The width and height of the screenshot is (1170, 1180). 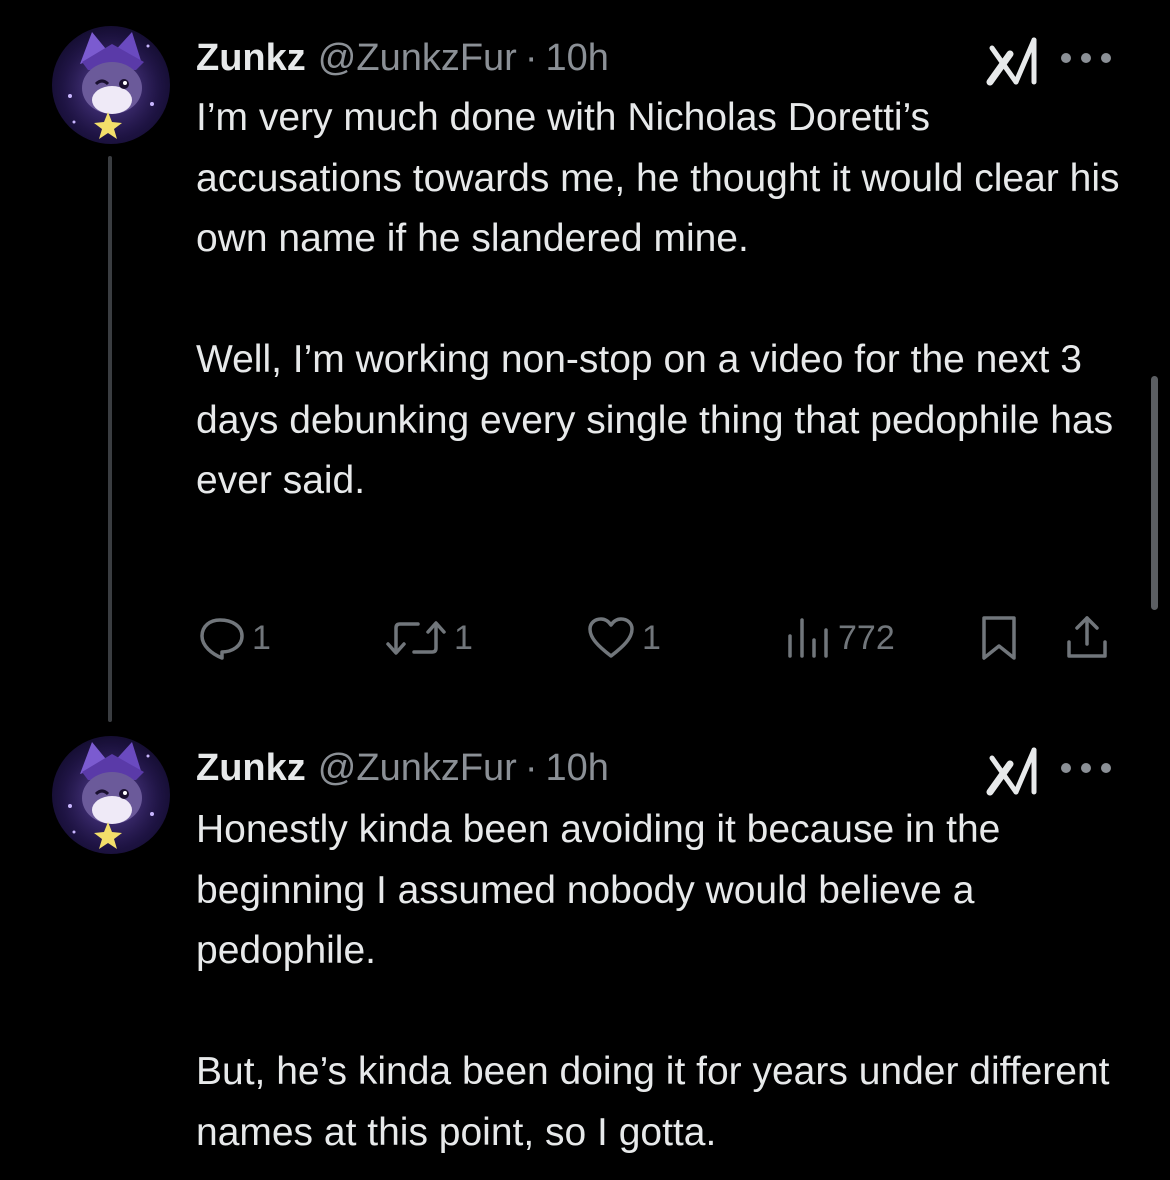 I want to click on share-button, so click(x=1087, y=638).